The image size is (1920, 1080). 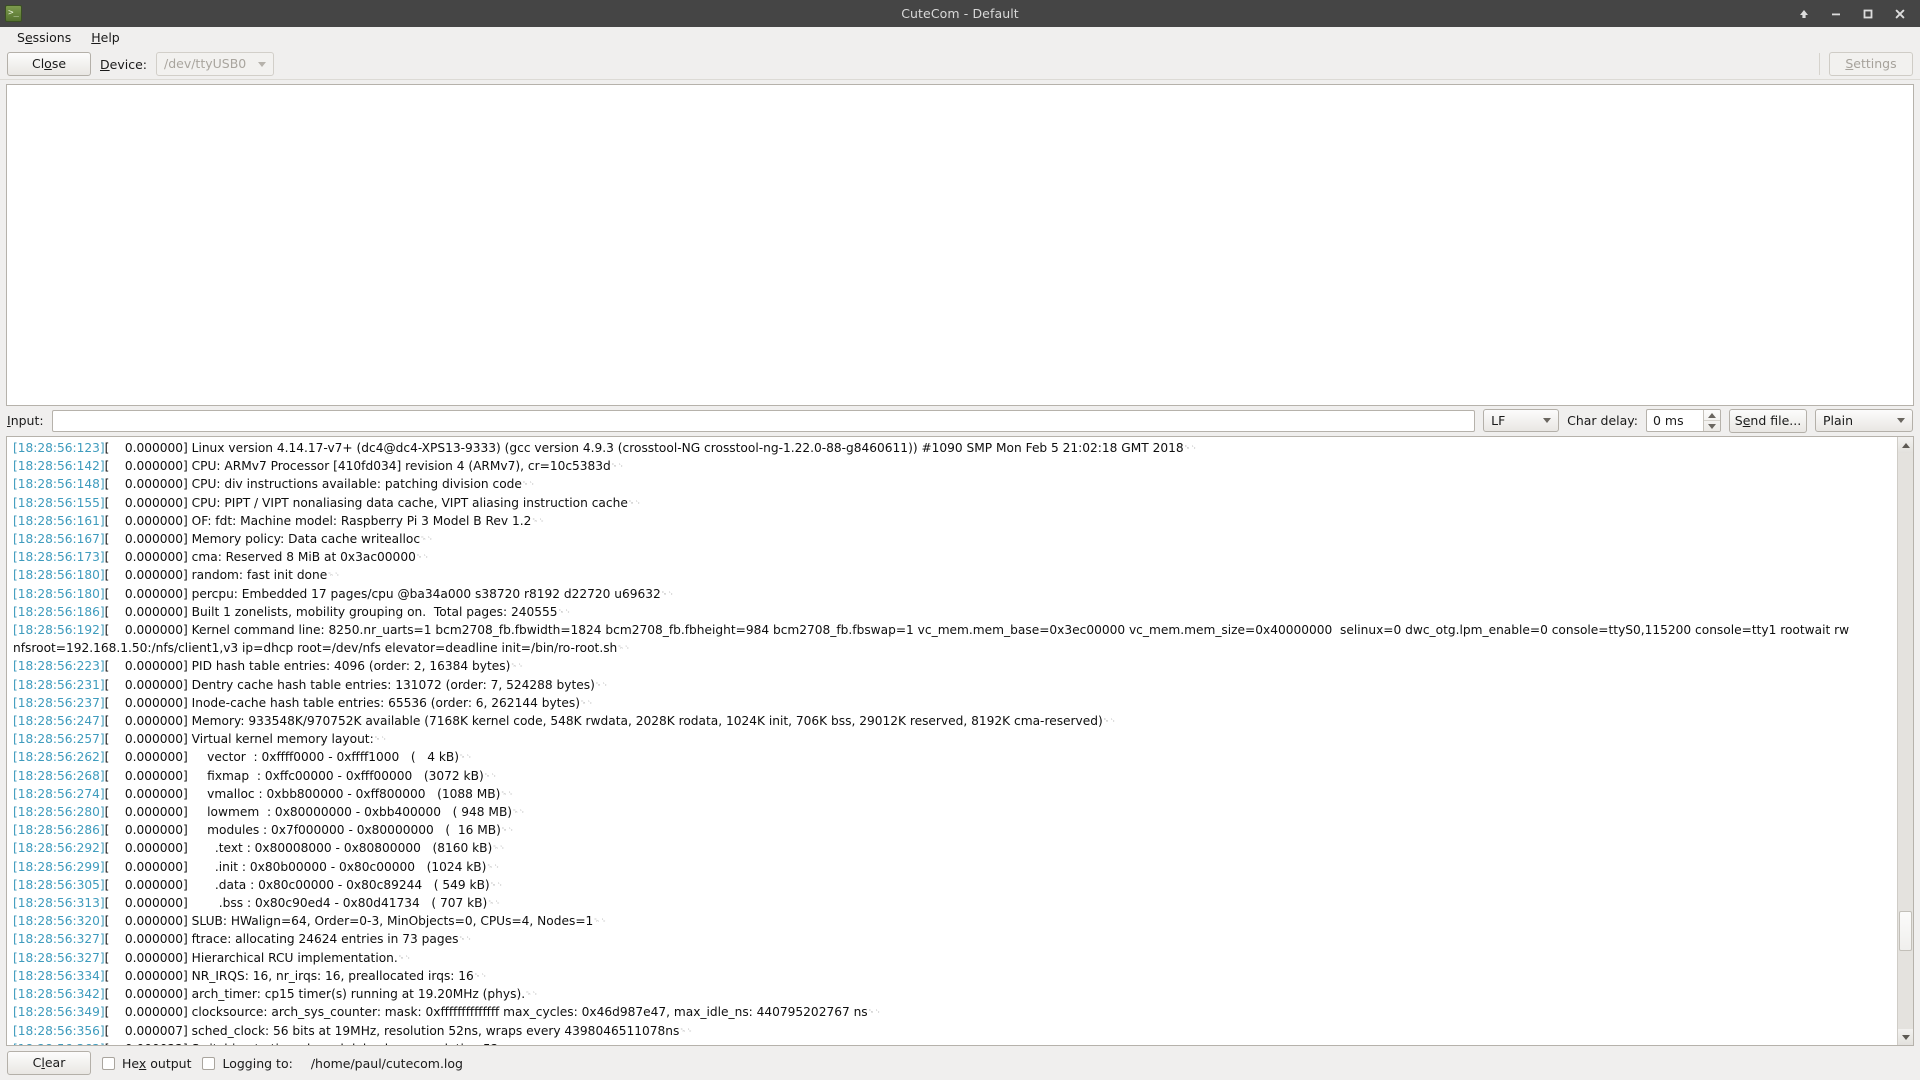 I want to click on scroll-up-button, so click(x=1905, y=445).